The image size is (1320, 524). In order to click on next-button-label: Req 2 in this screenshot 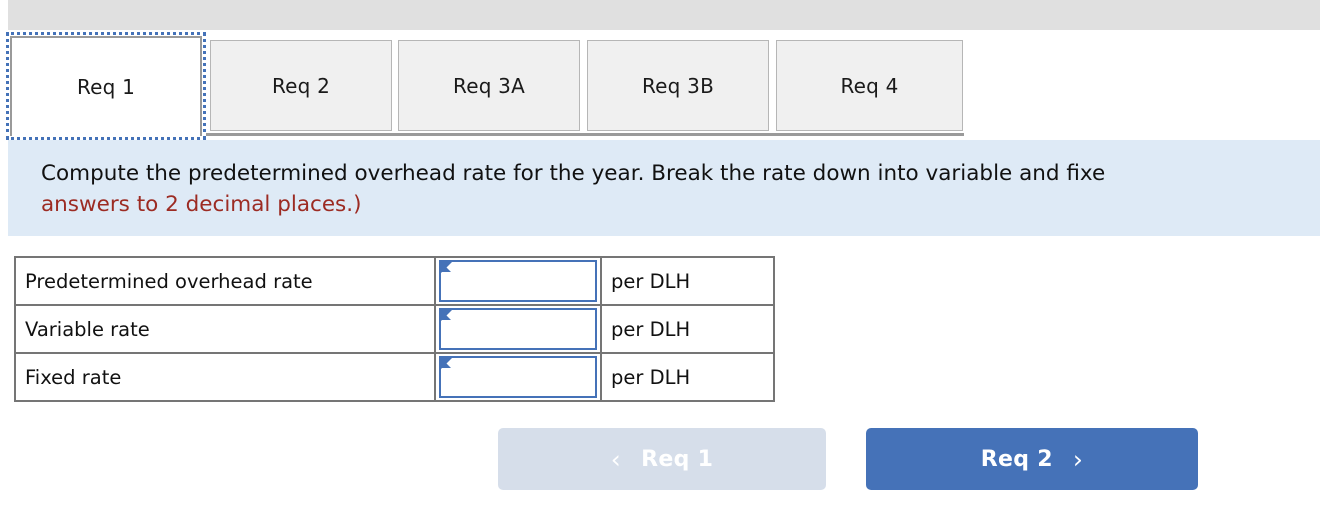, I will do `click(1016, 459)`.